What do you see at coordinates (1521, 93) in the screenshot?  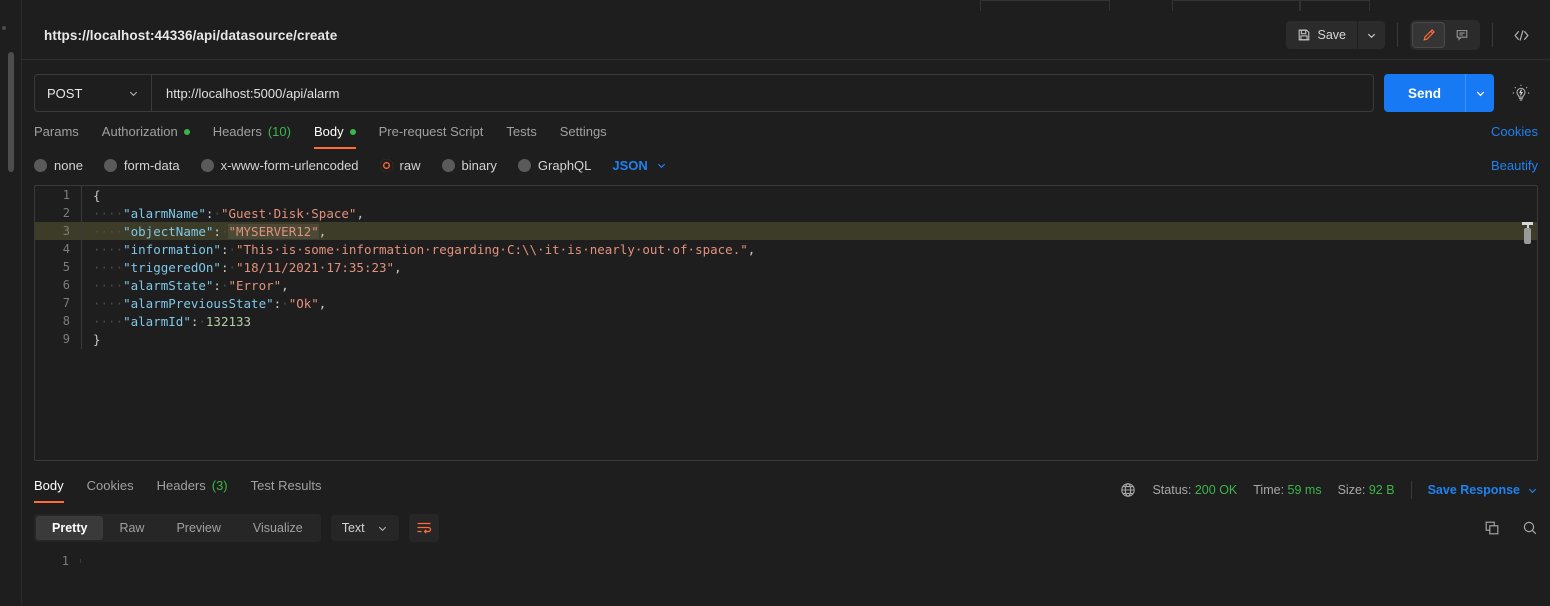 I see `lightbulb-icon` at bounding box center [1521, 93].